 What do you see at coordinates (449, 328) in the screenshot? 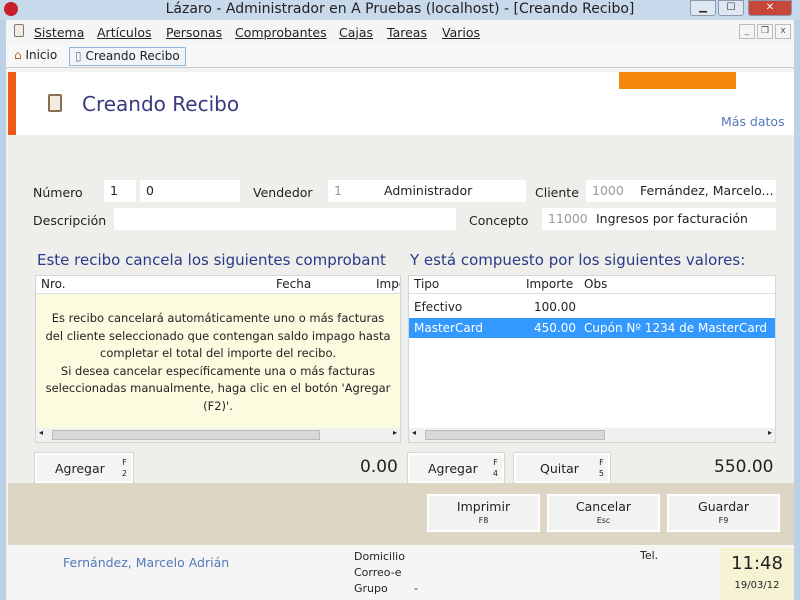
I see `cell-tipo: MasterCard` at bounding box center [449, 328].